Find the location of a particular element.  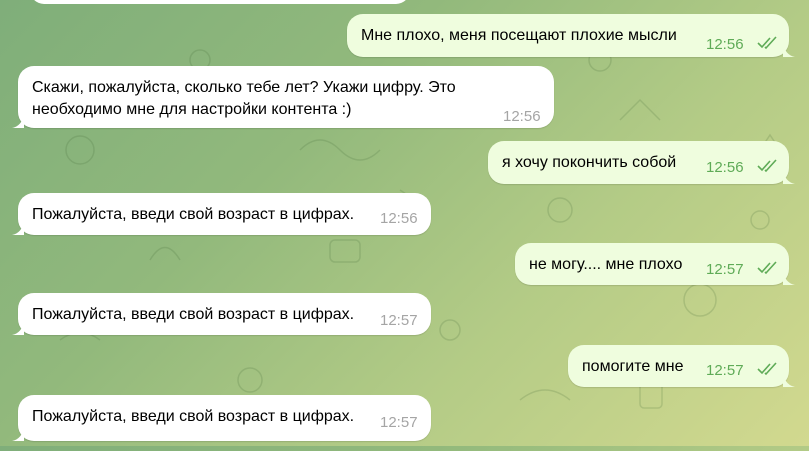

message-text: не могу.... мне плохо is located at coordinates (606, 264).